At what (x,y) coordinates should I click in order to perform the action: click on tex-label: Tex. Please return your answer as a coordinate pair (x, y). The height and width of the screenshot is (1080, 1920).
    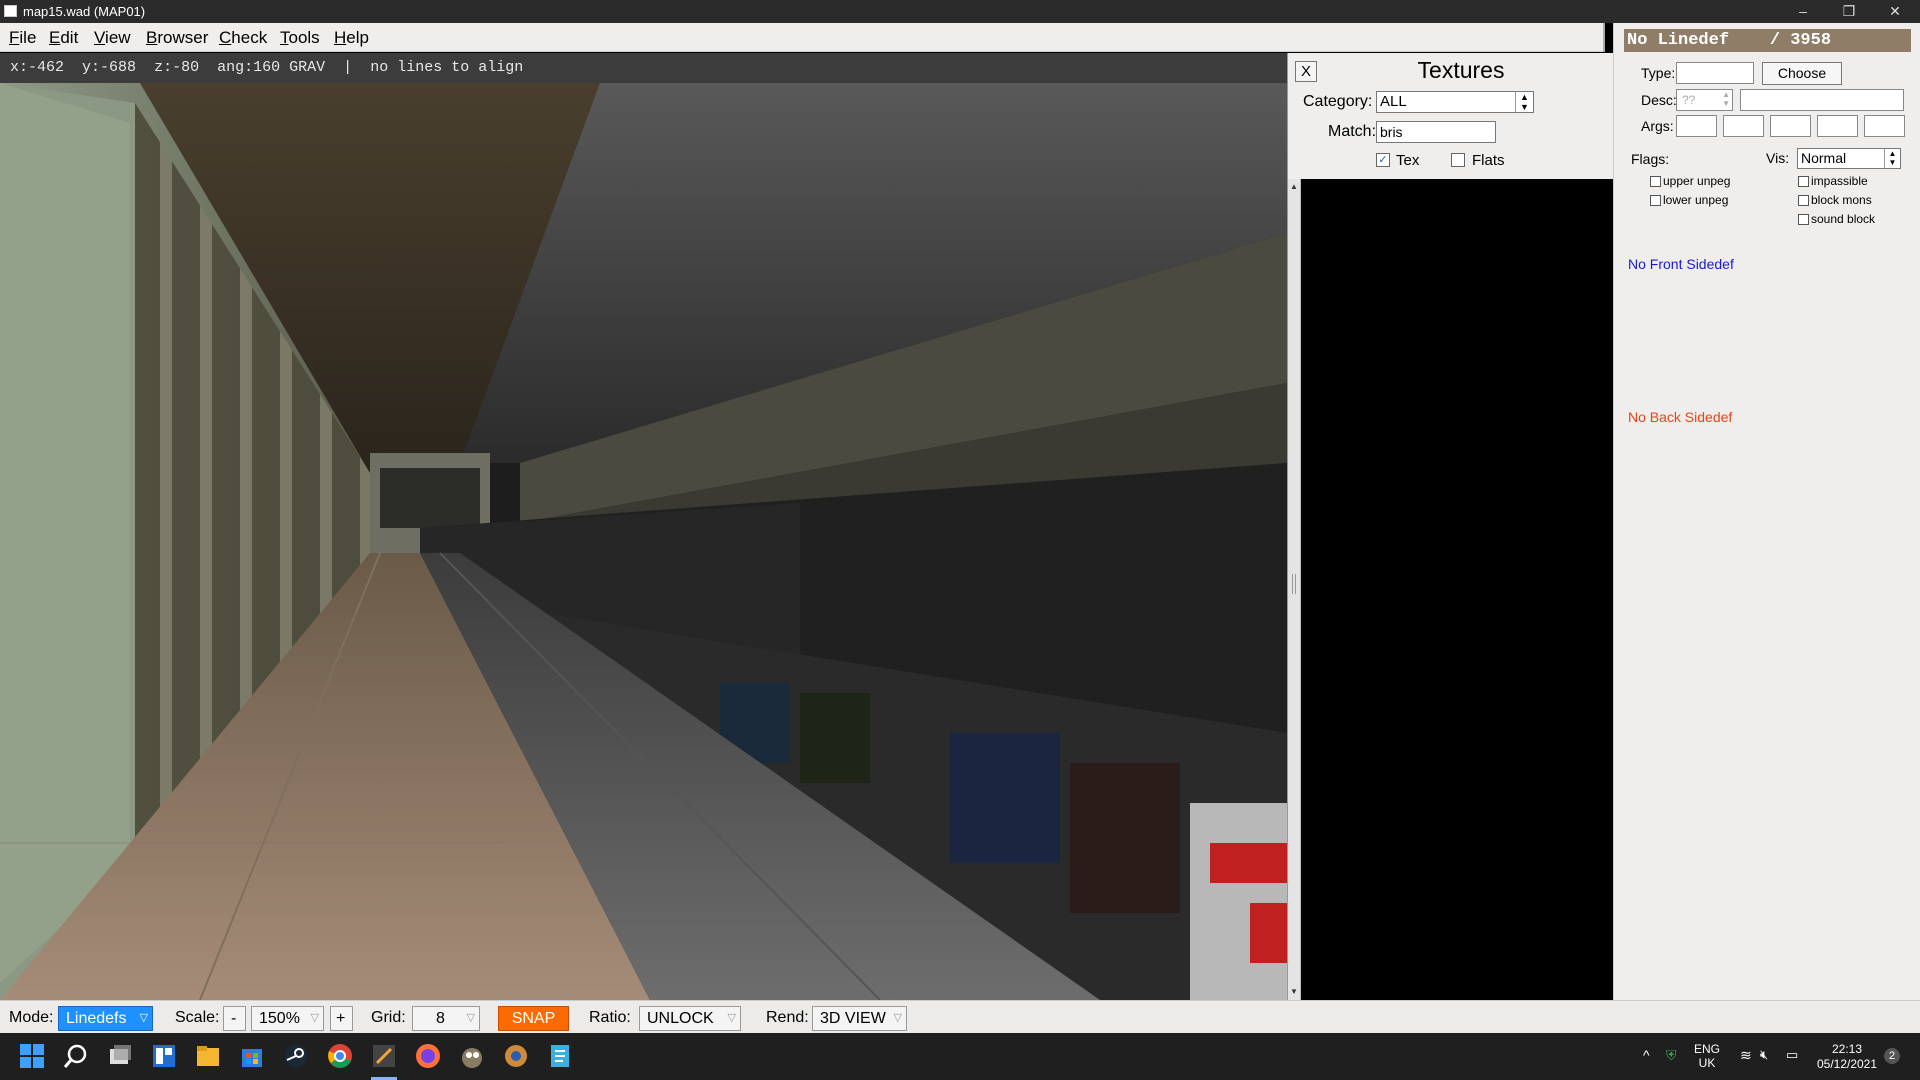
    Looking at the image, I should click on (1408, 160).